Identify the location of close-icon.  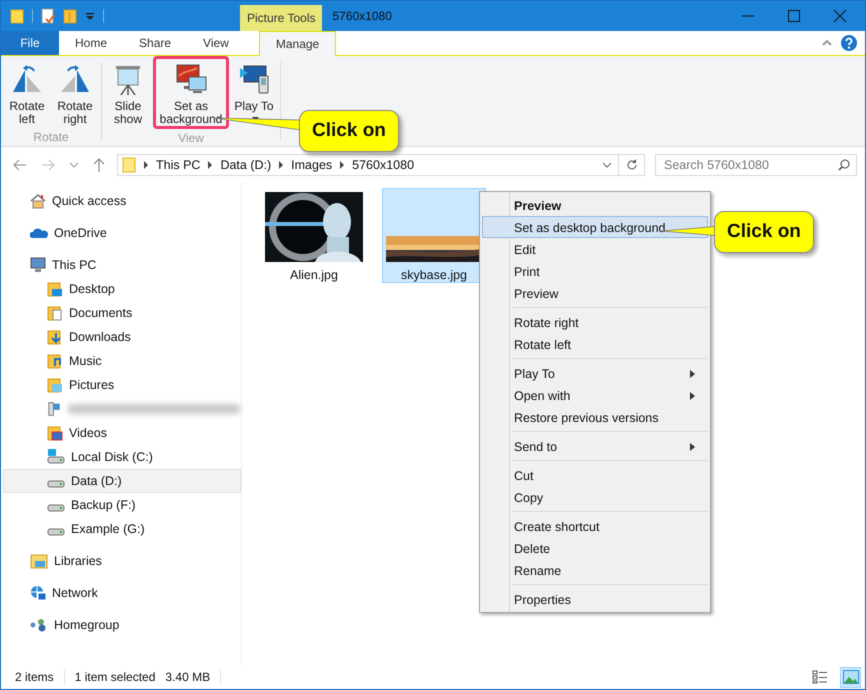
(840, 16).